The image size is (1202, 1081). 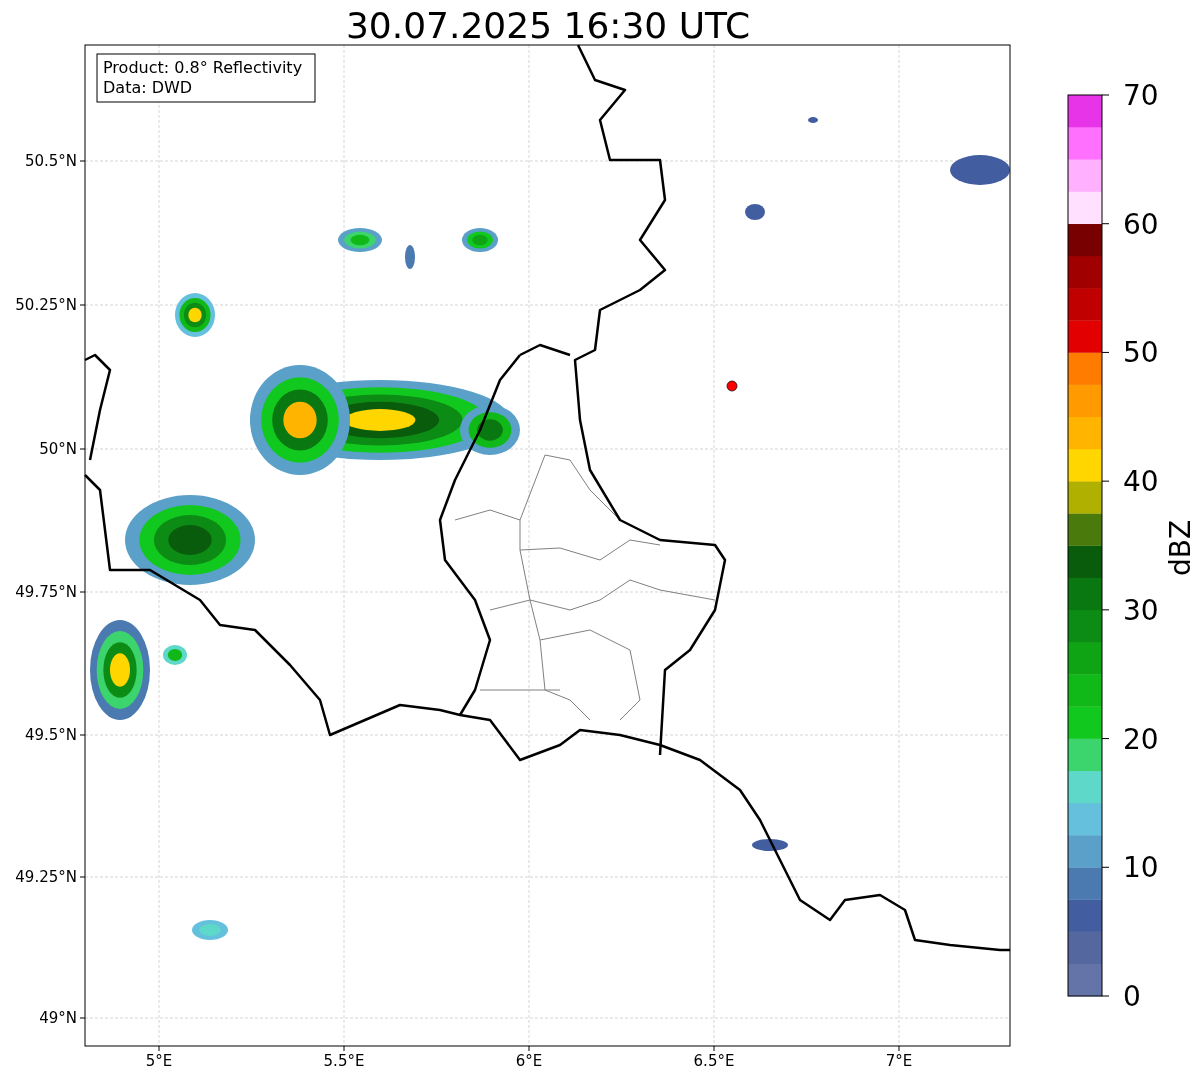 I want to click on colorbar-tick-label: 50, so click(x=1141, y=353).